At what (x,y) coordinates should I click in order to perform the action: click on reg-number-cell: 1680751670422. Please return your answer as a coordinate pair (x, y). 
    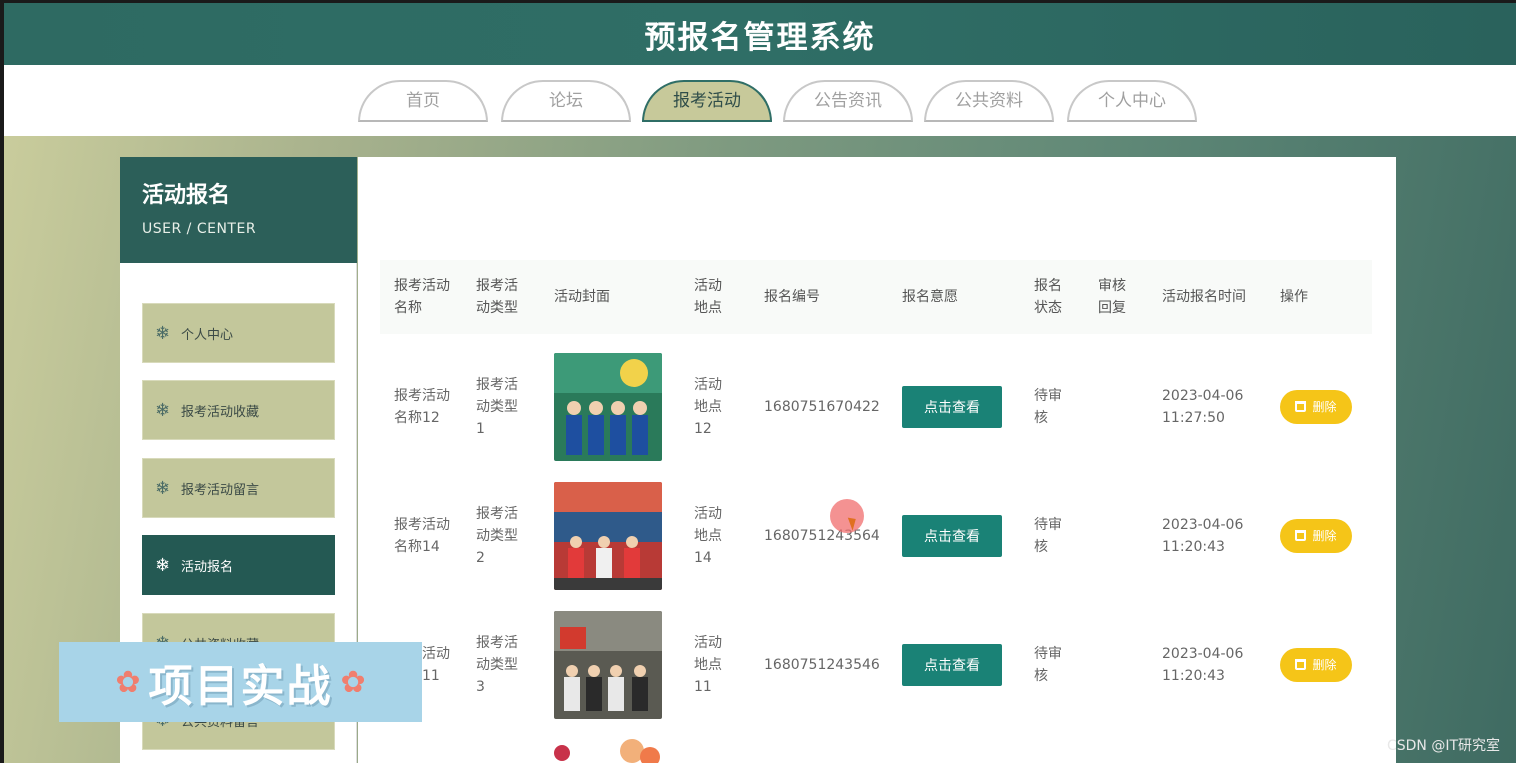
    Looking at the image, I should click on (822, 406).